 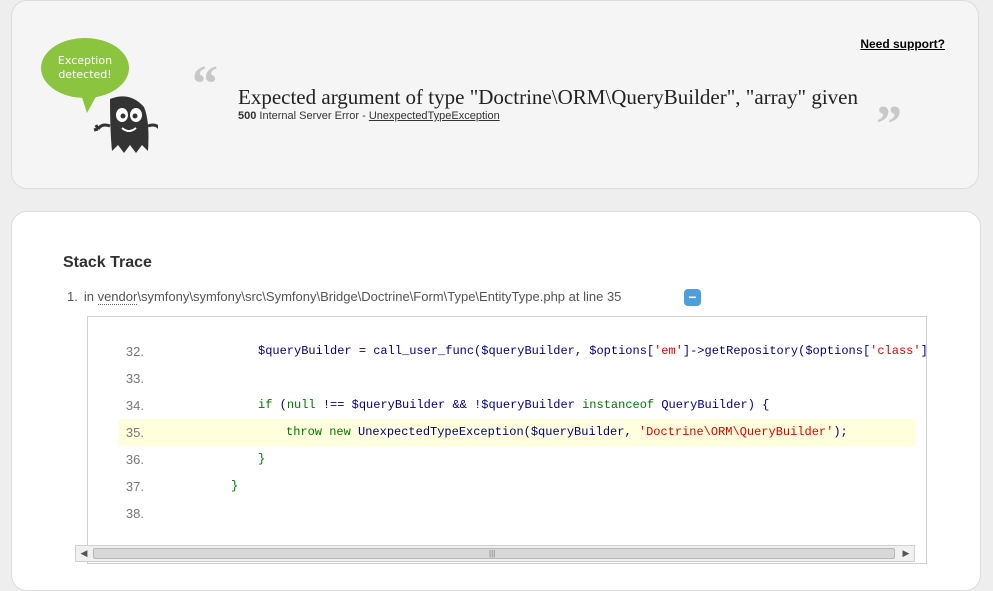 I want to click on line-number: 32., so click(x=134, y=351).